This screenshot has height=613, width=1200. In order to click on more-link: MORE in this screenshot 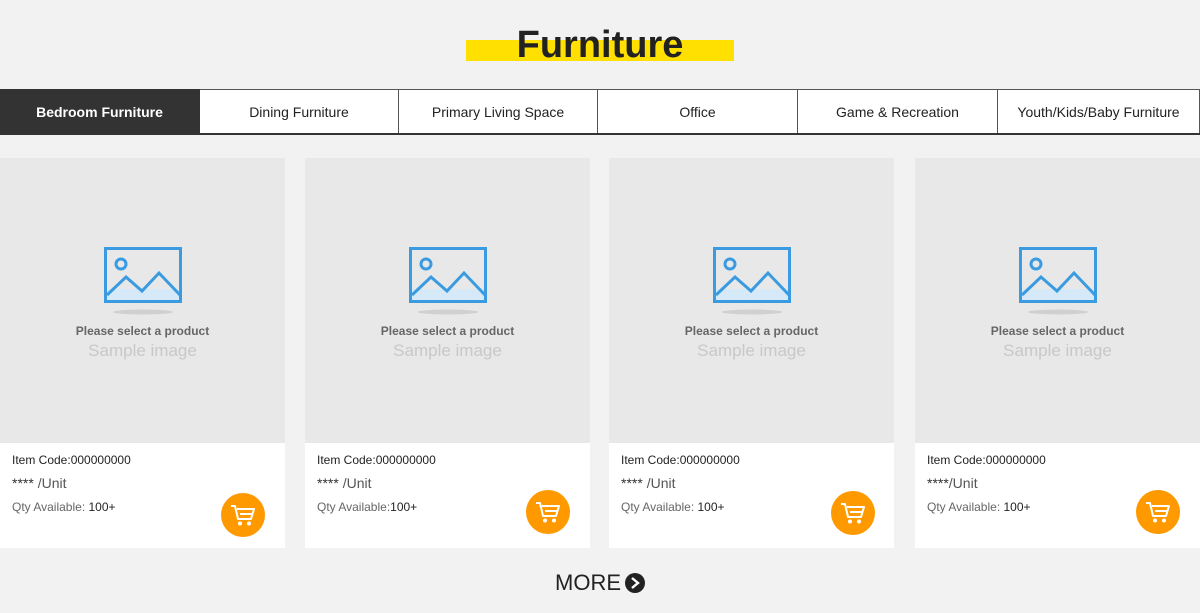, I will do `click(600, 583)`.